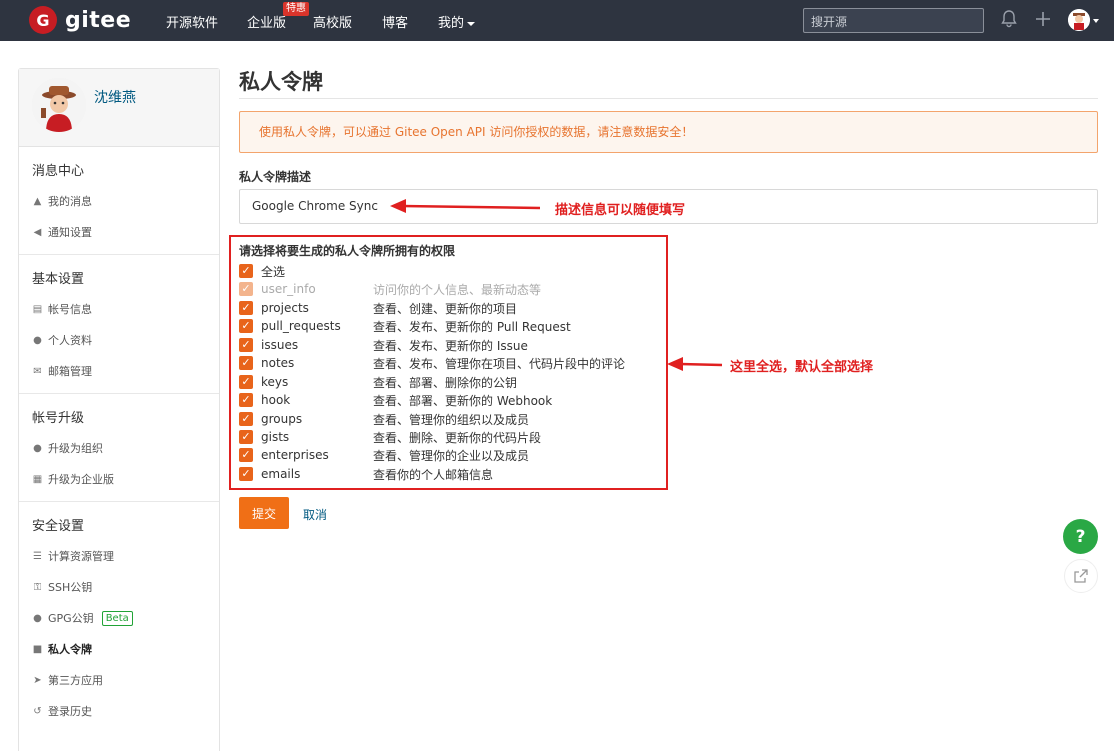 The width and height of the screenshot is (1114, 751). What do you see at coordinates (125, 680) in the screenshot?
I see `sidebar-item-third-party-apps: ➤ 第三方应用` at bounding box center [125, 680].